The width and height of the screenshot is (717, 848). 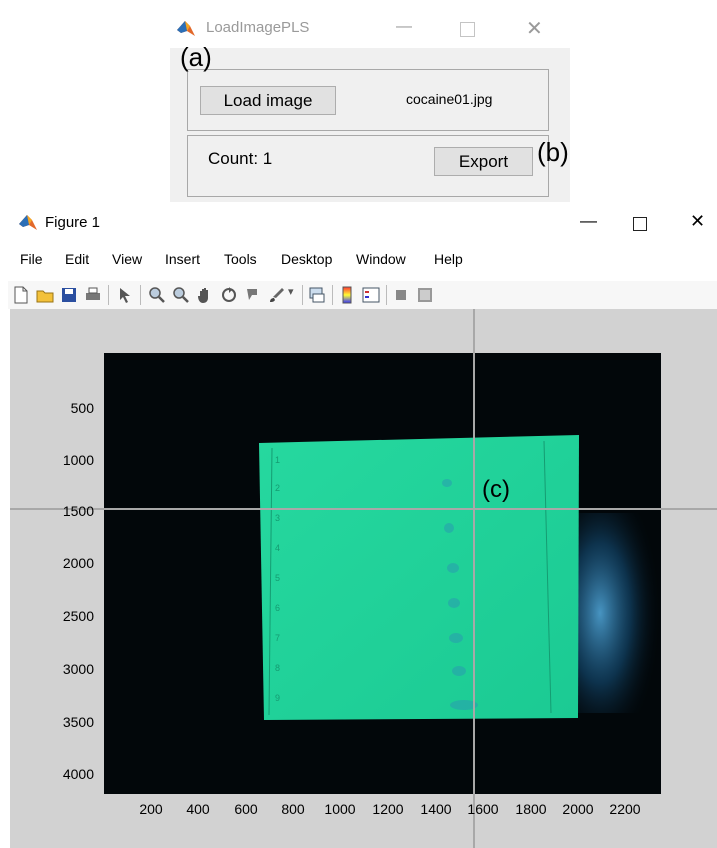 I want to click on count-label: Count: 1, so click(x=240, y=158).